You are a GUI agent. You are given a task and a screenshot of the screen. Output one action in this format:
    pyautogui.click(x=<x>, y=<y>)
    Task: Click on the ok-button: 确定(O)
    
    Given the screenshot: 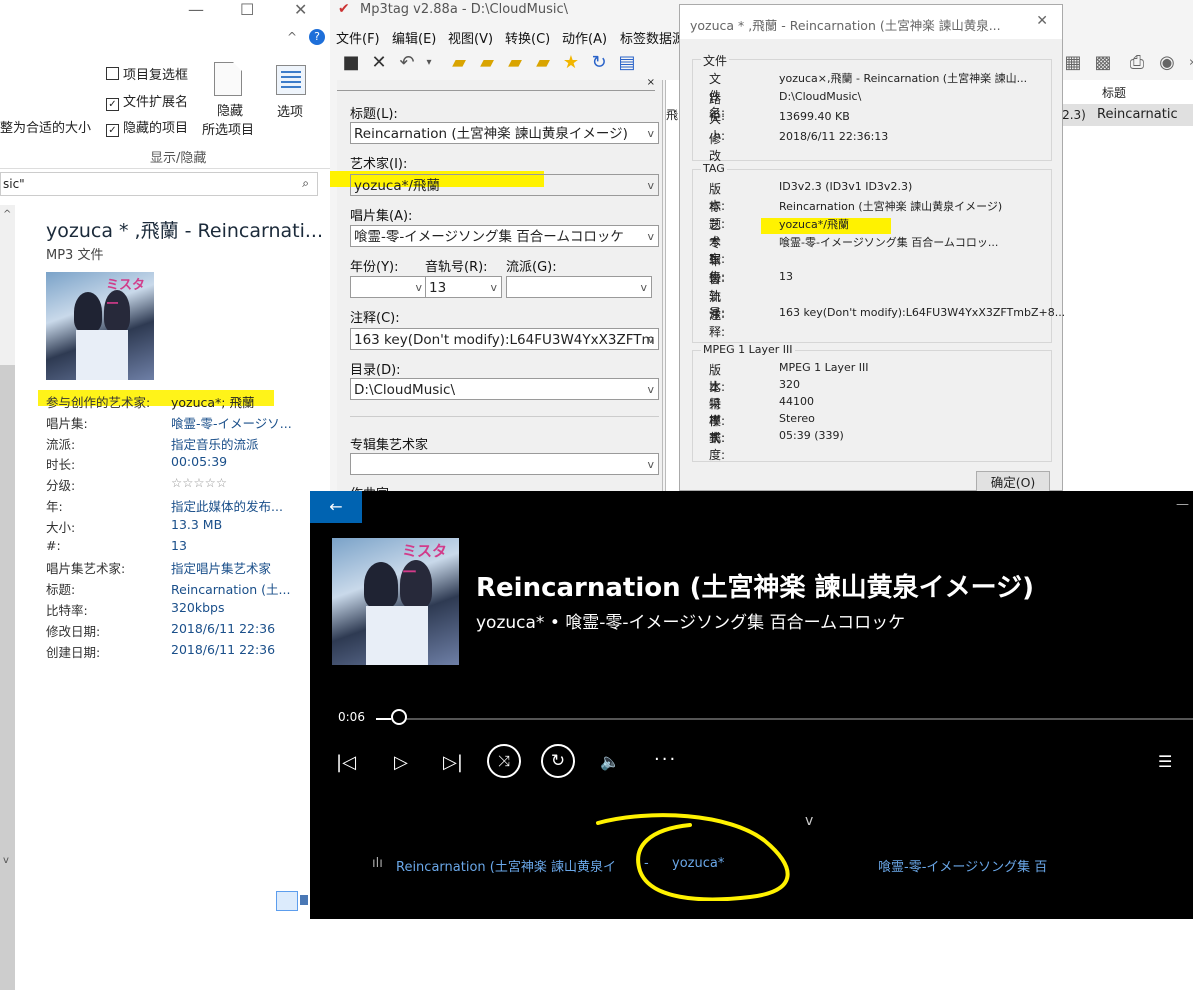 What is the action you would take?
    pyautogui.click(x=1013, y=482)
    